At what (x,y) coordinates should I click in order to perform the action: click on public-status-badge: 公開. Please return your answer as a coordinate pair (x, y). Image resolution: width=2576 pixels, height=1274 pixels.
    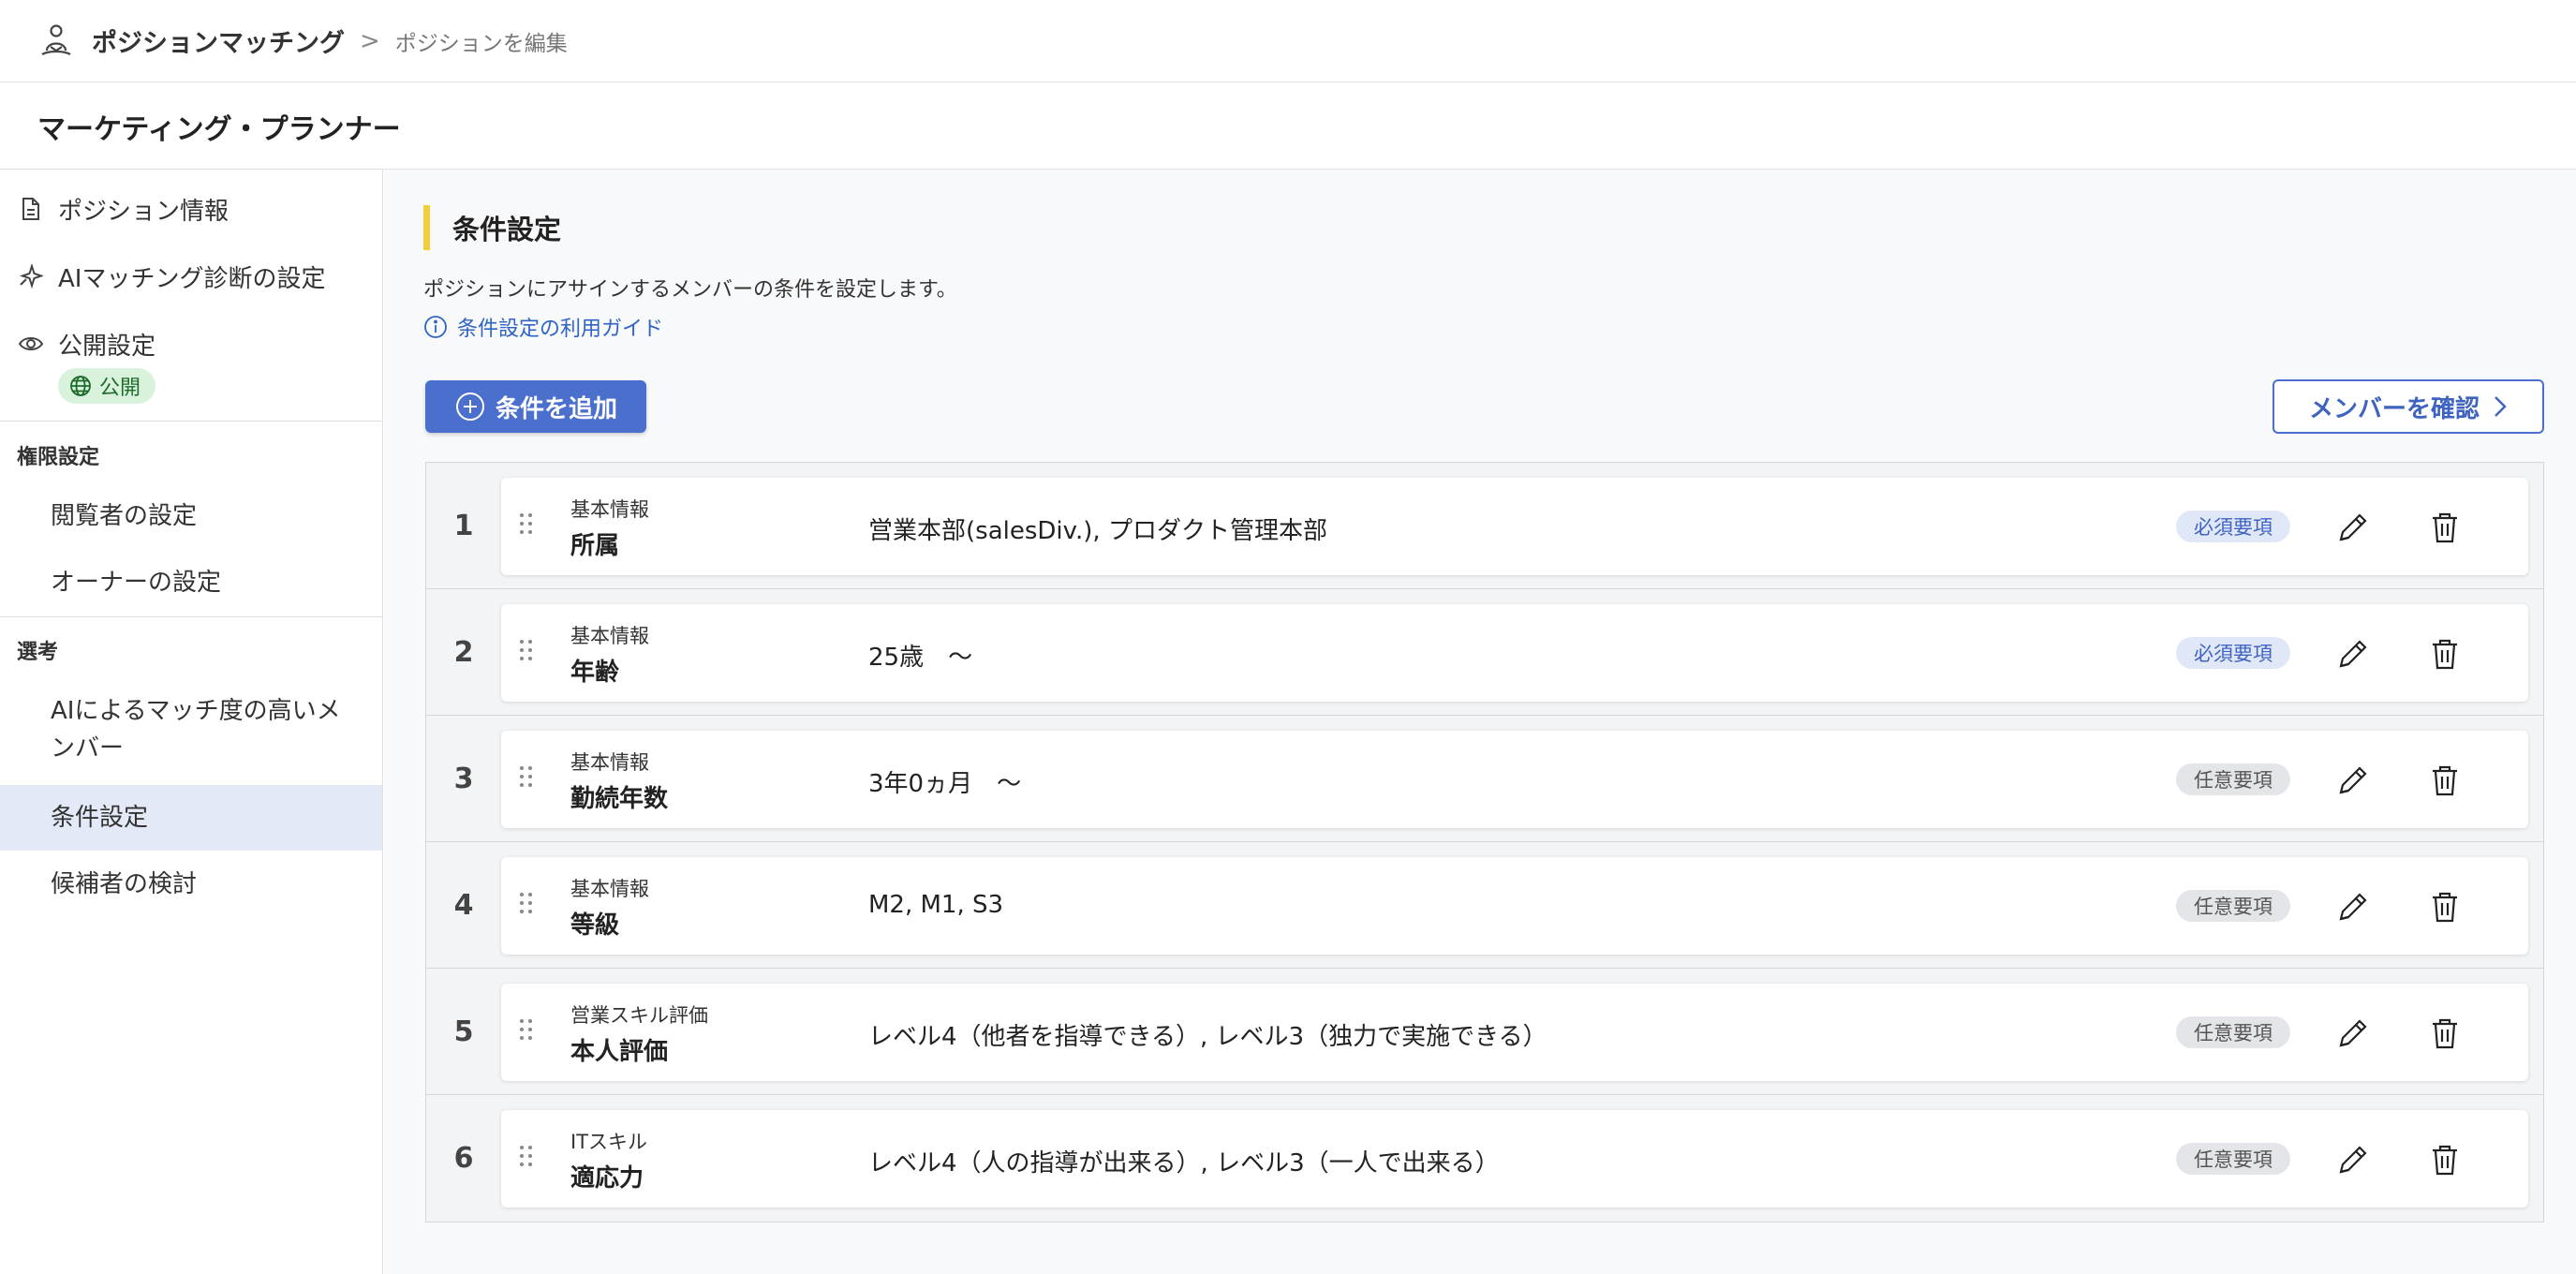
    Looking at the image, I should click on (107, 386).